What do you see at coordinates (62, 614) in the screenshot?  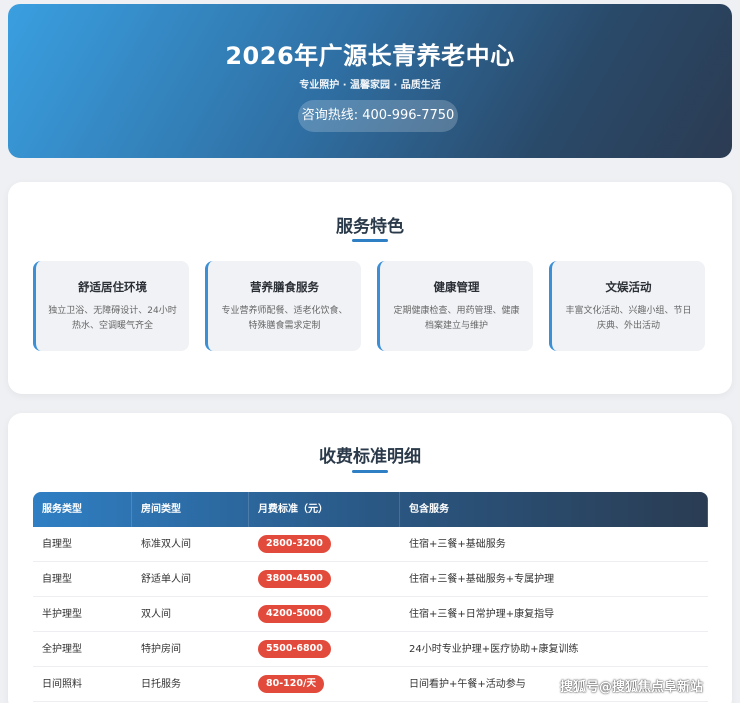 I see `cell-service-type: 半护理型` at bounding box center [62, 614].